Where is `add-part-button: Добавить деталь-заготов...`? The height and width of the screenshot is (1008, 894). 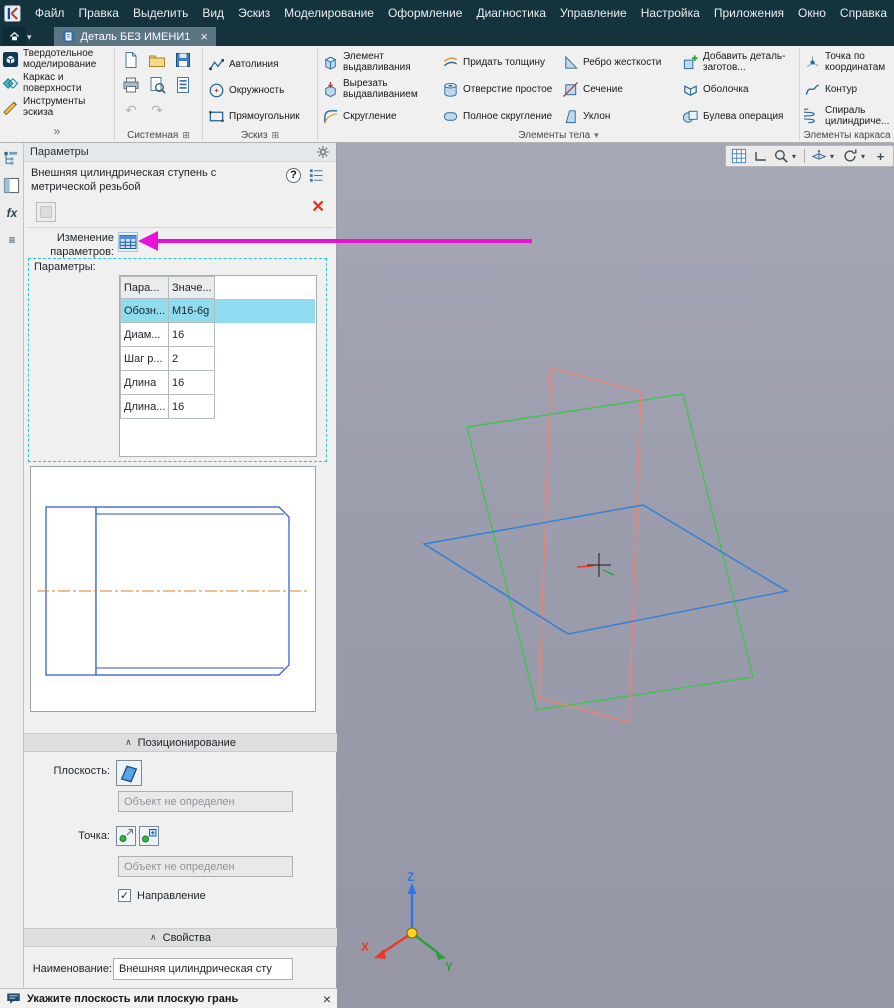 add-part-button: Добавить деталь-заготов... is located at coordinates (741, 62).